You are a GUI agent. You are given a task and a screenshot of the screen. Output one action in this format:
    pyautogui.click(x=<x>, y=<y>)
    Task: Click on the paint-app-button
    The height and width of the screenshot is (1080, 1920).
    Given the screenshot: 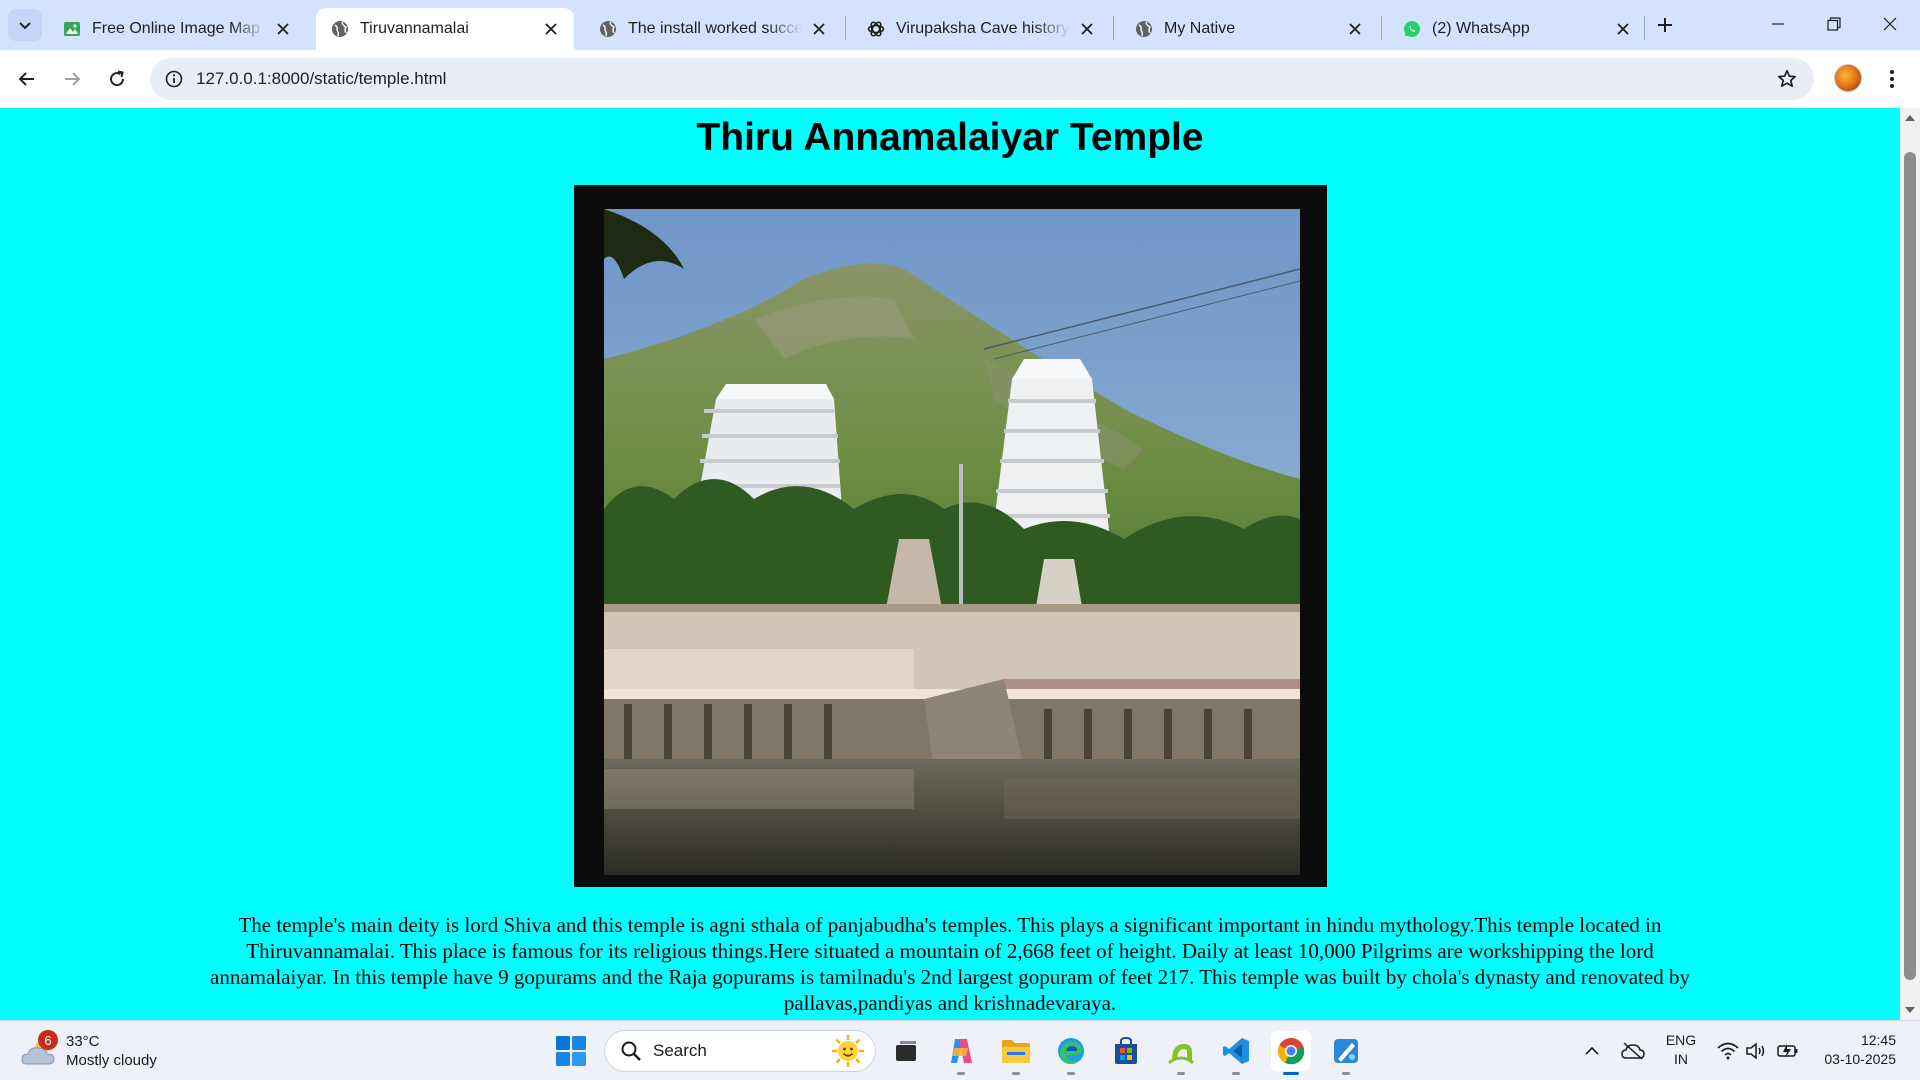 What is the action you would take?
    pyautogui.click(x=1346, y=1053)
    